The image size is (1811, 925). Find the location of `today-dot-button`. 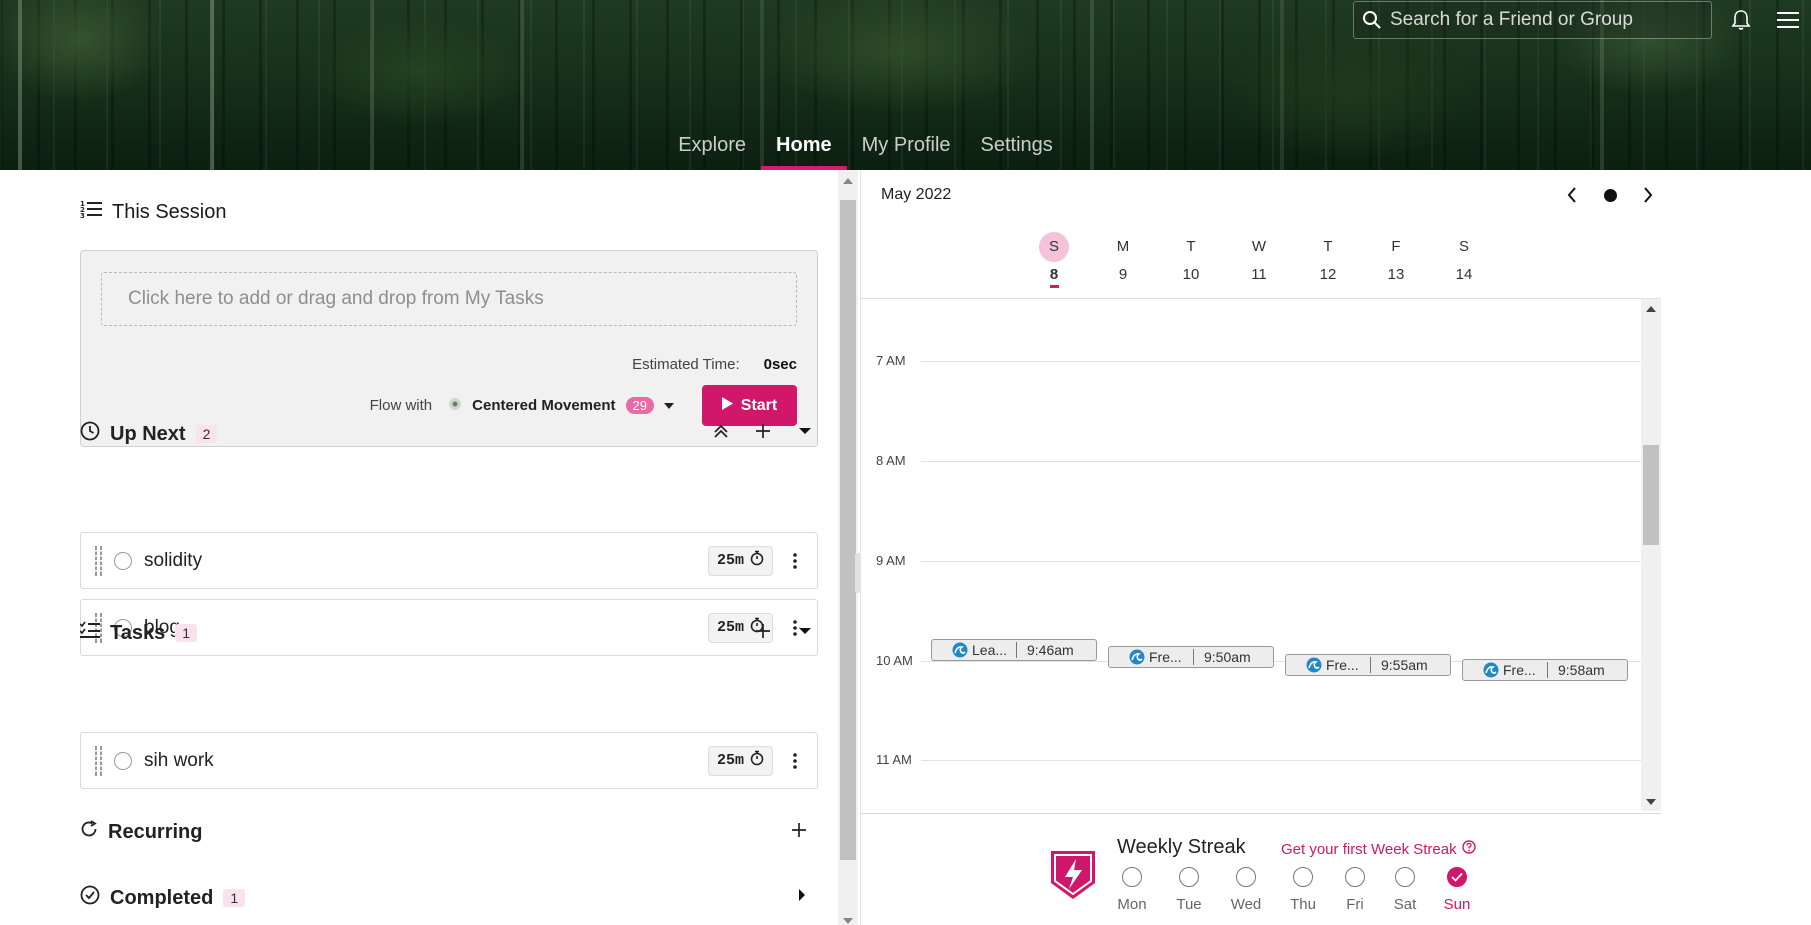

today-dot-button is located at coordinates (1610, 195).